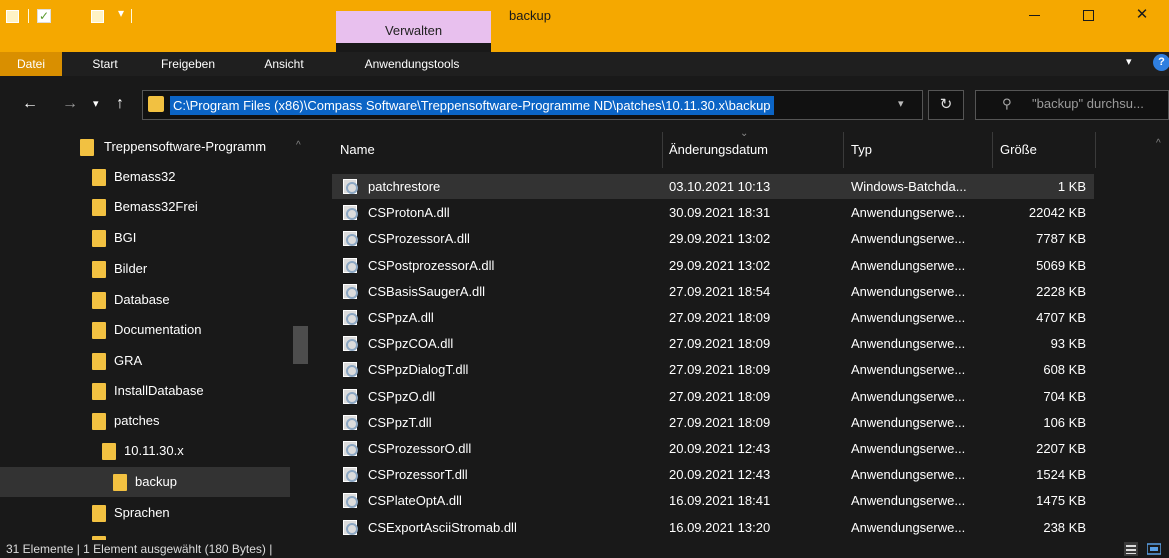 This screenshot has width=1169, height=558. Describe the element at coordinates (411, 344) in the screenshot. I see `file-name: CSPpzCOA.dll` at that location.